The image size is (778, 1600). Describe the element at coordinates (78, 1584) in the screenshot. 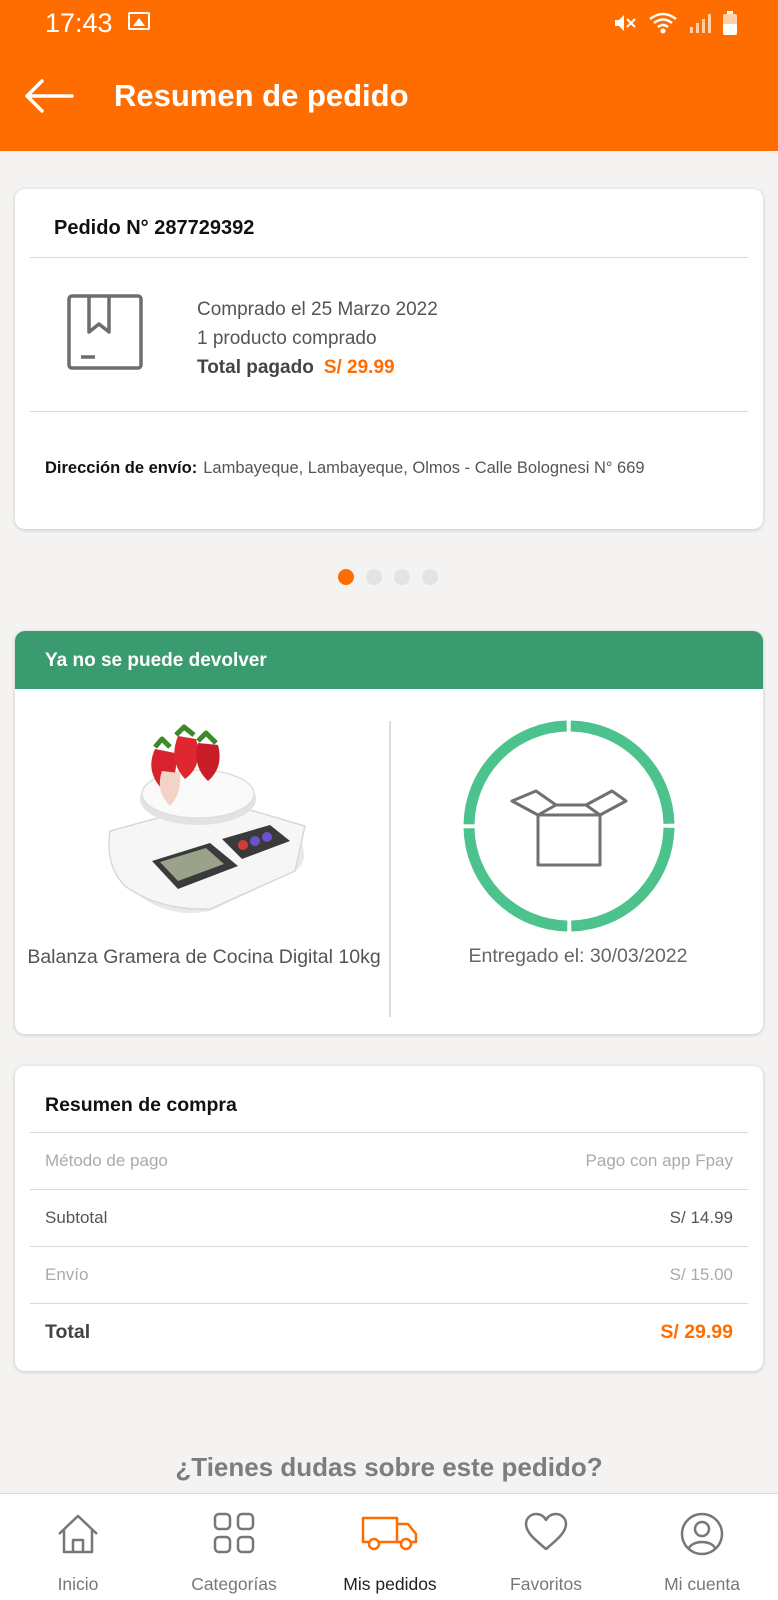

I see `nav-label-inicio: Inicio` at that location.